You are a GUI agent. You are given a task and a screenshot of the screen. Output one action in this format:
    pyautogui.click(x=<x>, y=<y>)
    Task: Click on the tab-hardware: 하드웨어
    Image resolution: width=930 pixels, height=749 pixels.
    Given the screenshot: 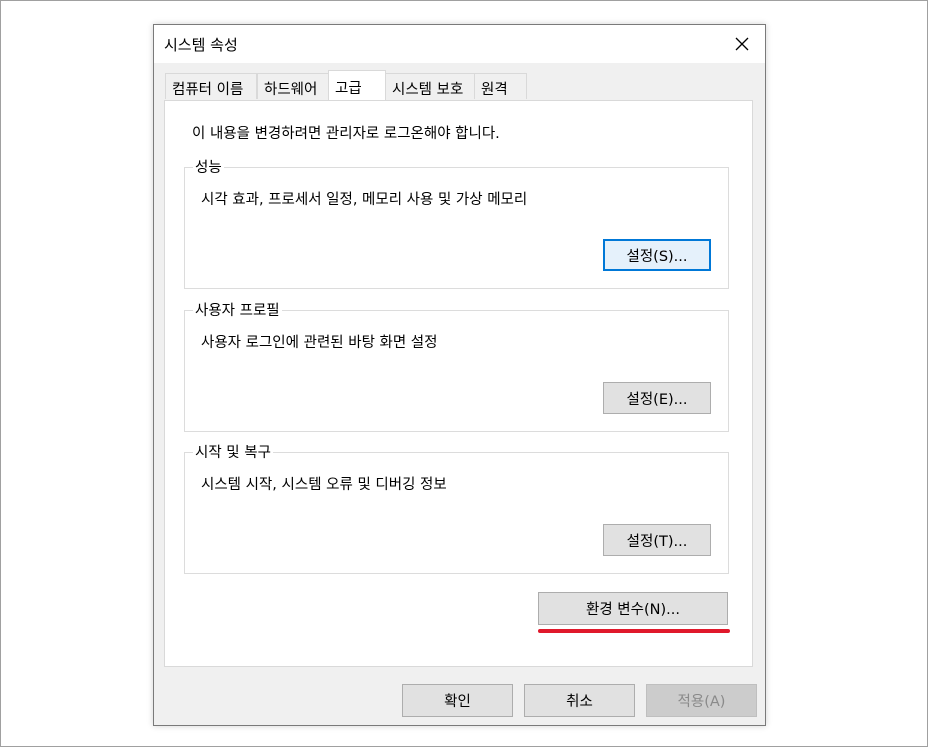 What is the action you would take?
    pyautogui.click(x=293, y=86)
    